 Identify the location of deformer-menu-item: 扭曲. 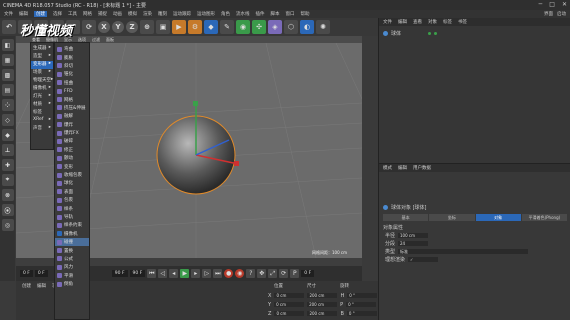
(72, 83).